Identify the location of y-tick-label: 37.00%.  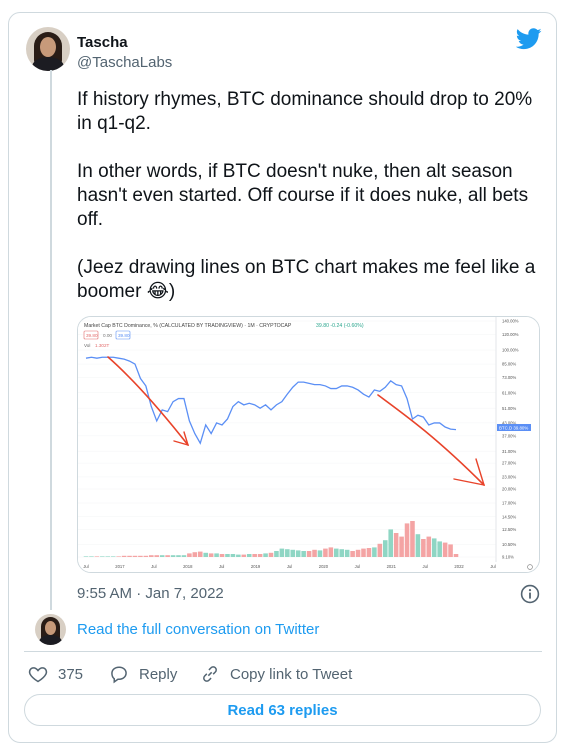
(509, 435).